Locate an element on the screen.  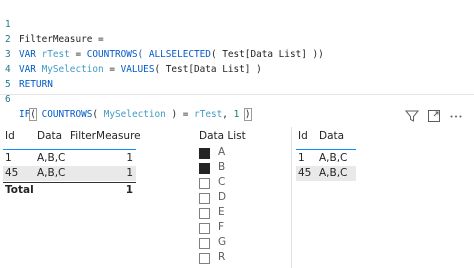
total-filtermeasure: 1 is located at coordinates (129, 190).